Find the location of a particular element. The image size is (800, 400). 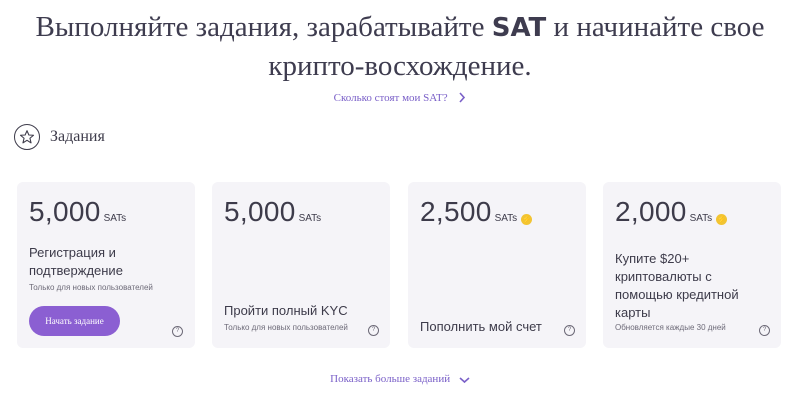

section-title: Задания is located at coordinates (77, 136).